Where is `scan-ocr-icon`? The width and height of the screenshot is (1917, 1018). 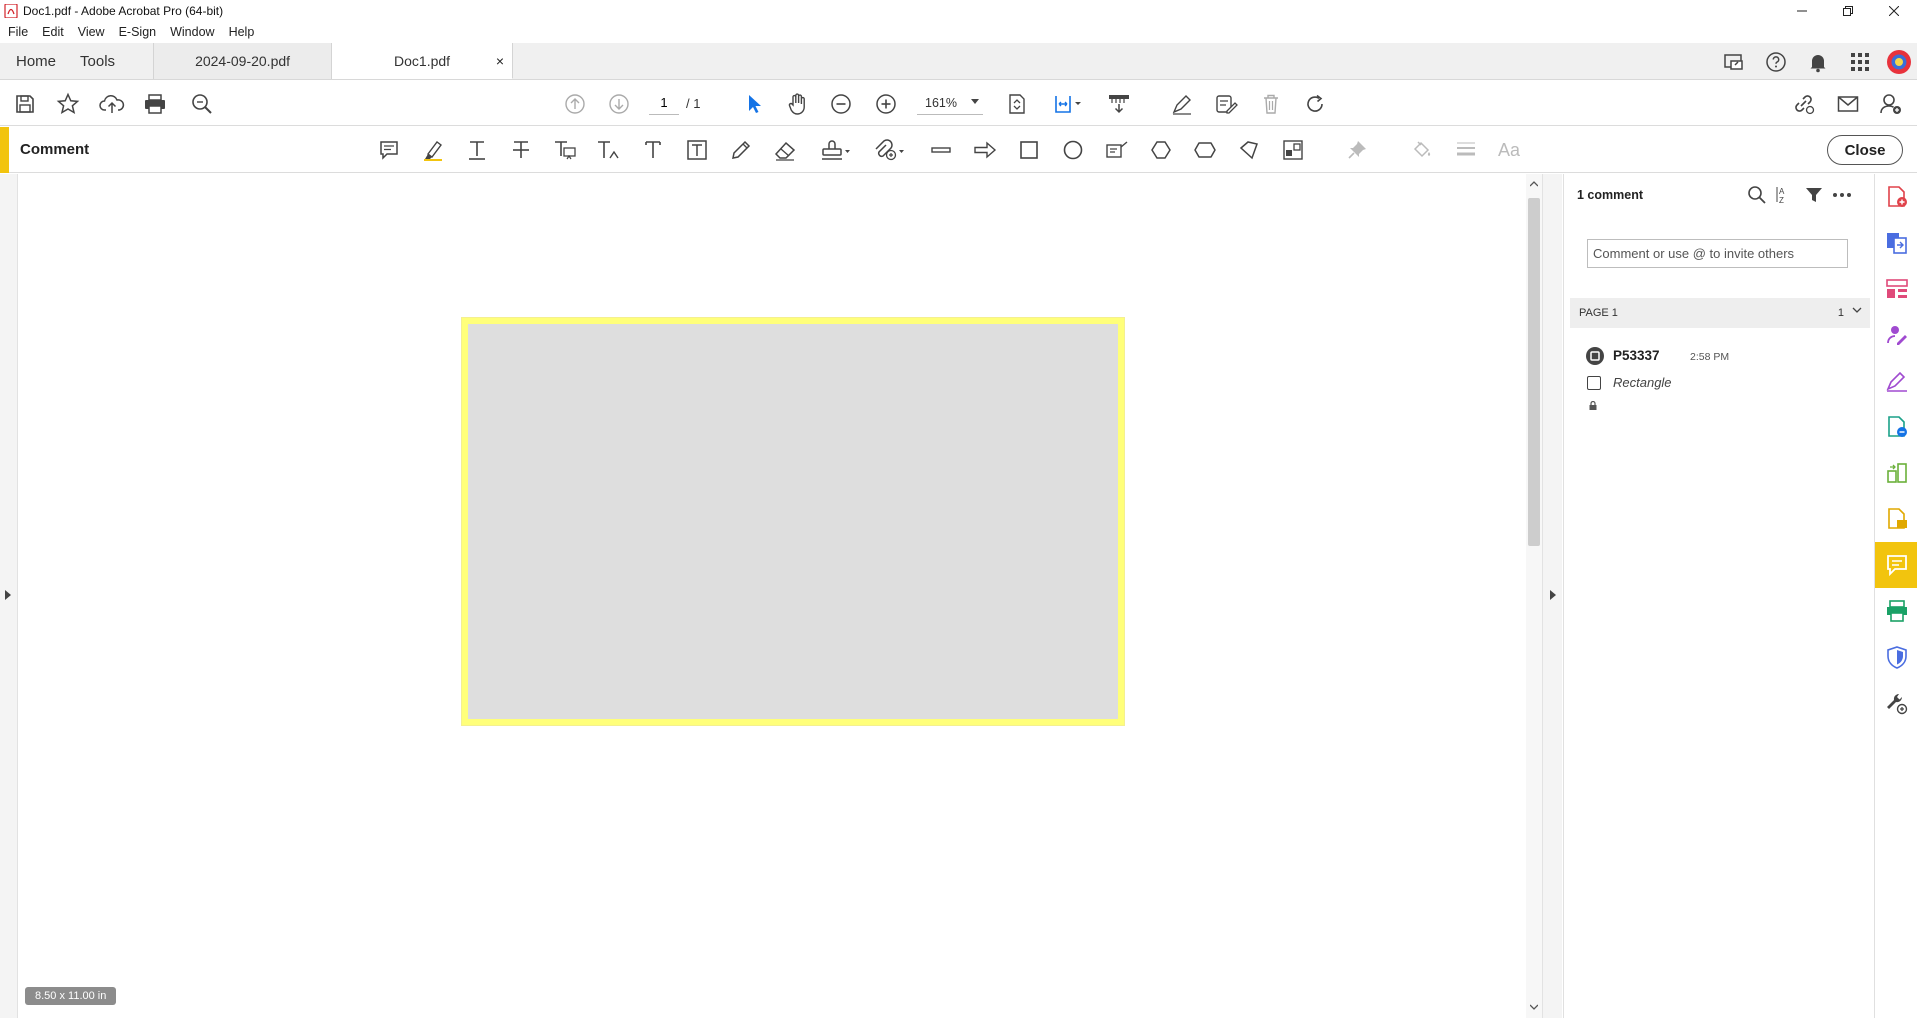 scan-ocr-icon is located at coordinates (1896, 611).